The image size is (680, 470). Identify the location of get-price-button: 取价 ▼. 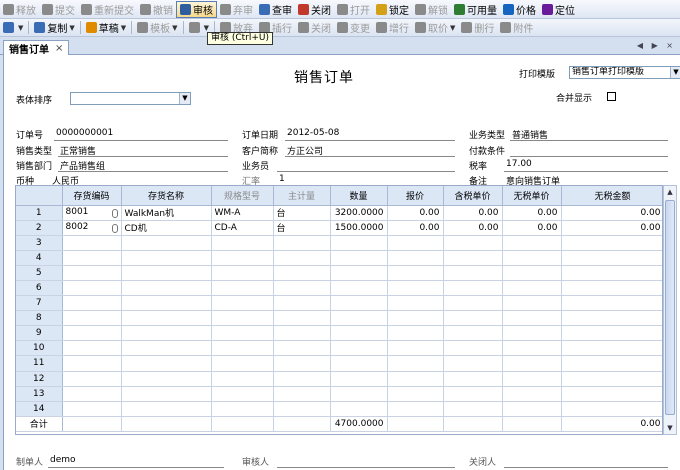
(435, 27).